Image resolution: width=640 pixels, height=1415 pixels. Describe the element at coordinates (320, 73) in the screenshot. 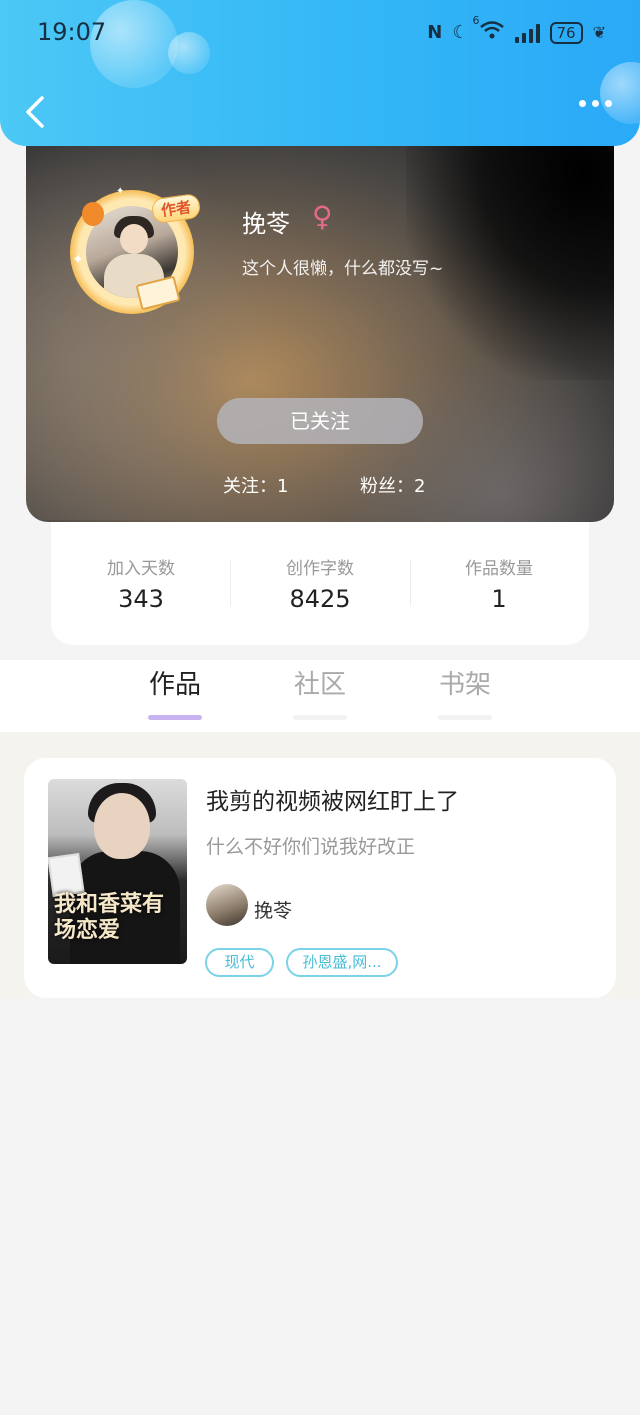

I see `top-header: 19:07 N ☾ 6 76 ❦` at that location.